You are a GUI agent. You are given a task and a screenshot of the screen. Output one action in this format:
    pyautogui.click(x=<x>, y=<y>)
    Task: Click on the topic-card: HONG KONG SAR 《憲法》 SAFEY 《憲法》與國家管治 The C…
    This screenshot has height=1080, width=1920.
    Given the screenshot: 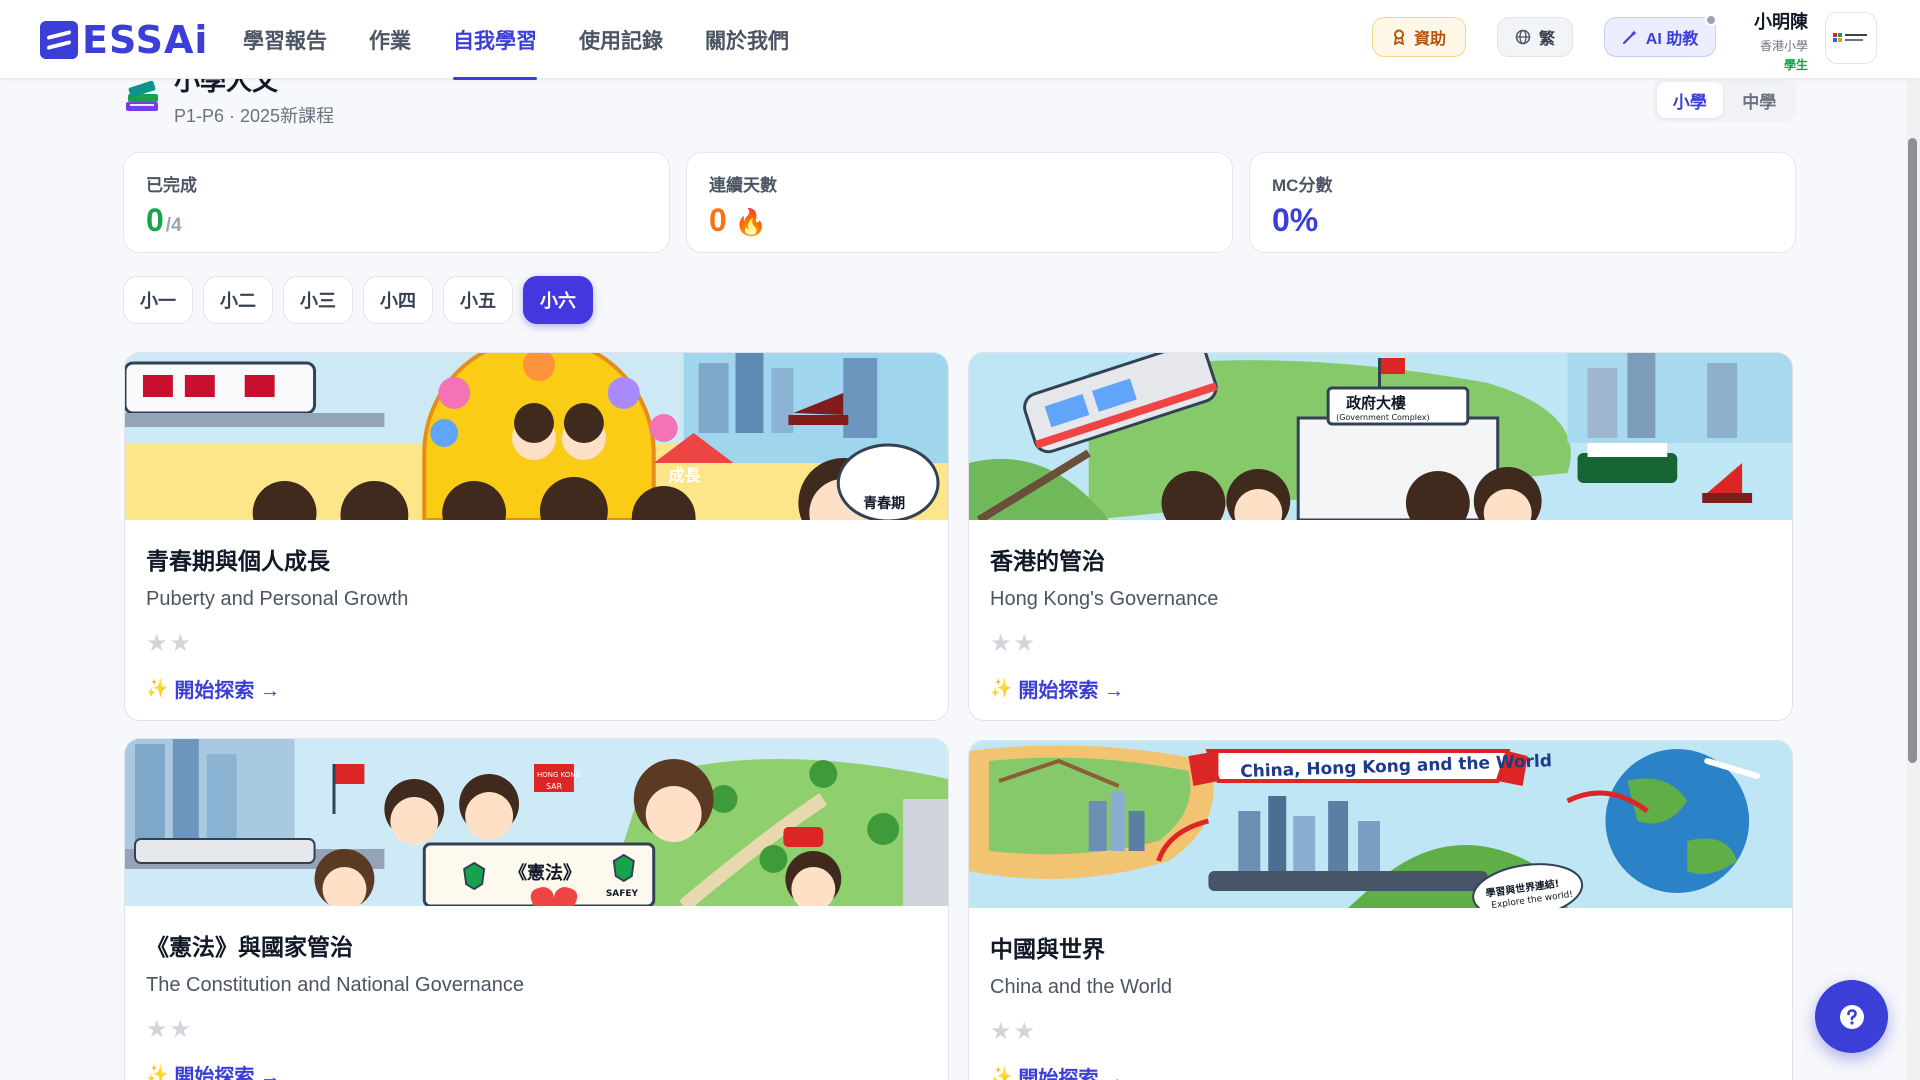 What is the action you would take?
    pyautogui.click(x=536, y=909)
    